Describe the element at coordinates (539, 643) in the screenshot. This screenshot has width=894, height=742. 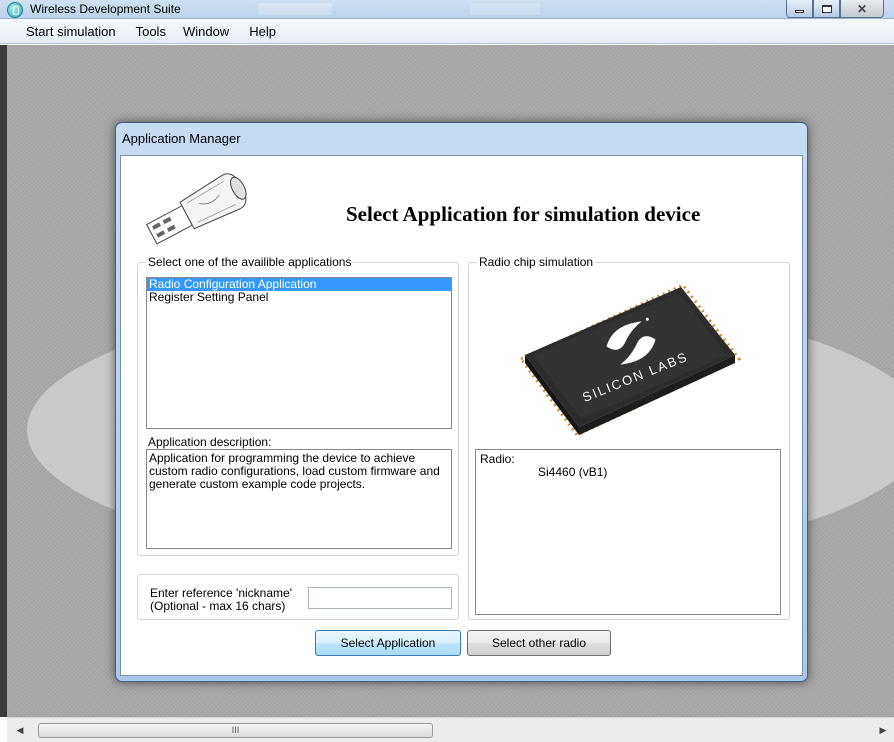
I see `select-other-radio-button: Select other radio` at that location.